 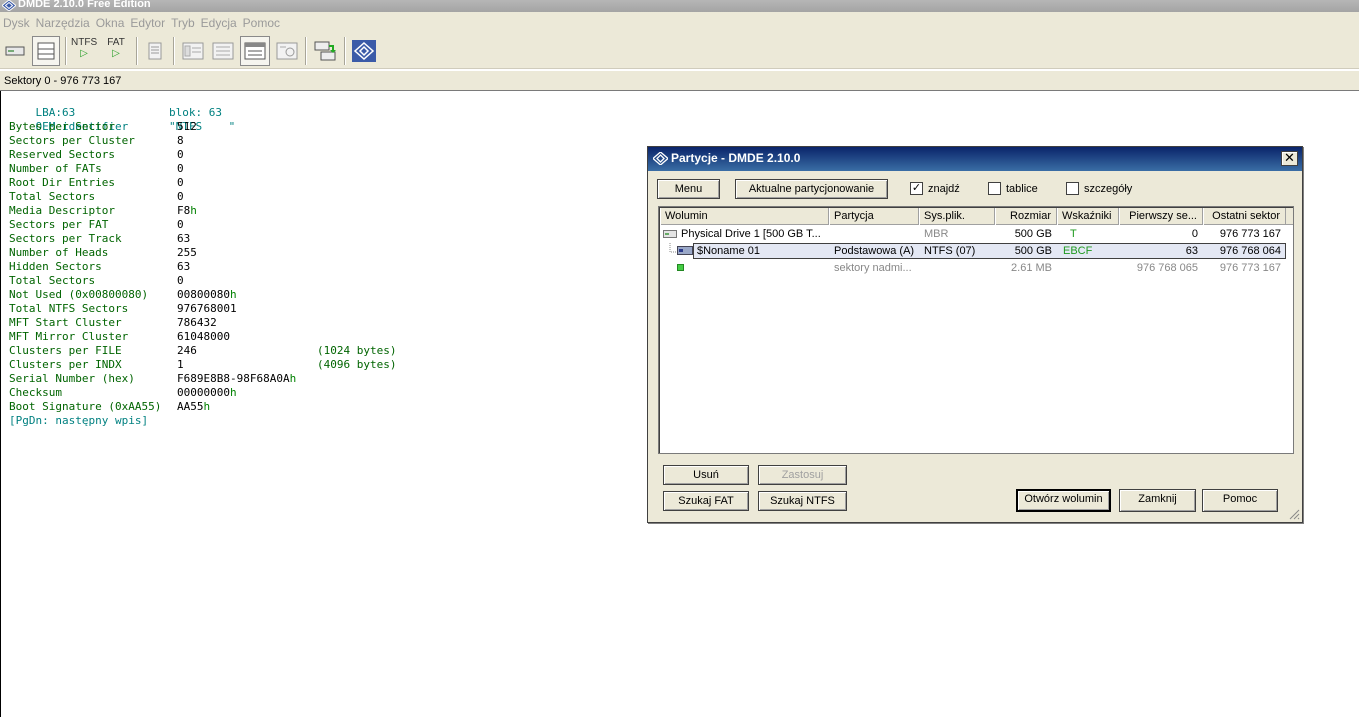 What do you see at coordinates (184, 210) in the screenshot?
I see `field-value-text: F8` at bounding box center [184, 210].